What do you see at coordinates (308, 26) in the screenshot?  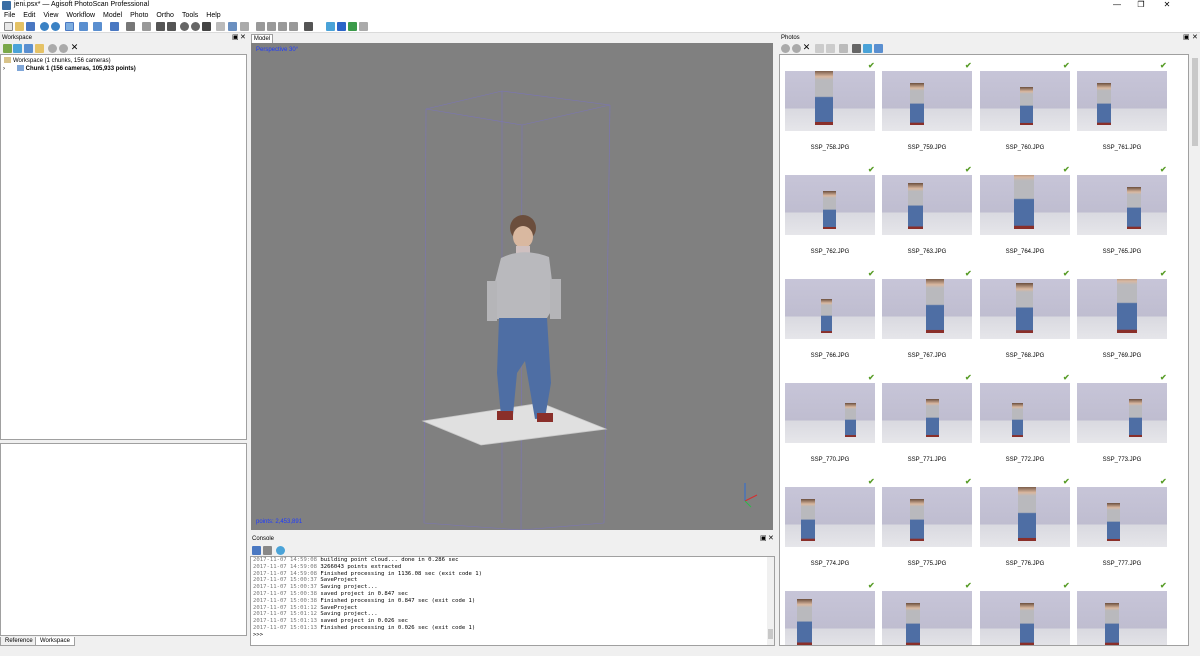 I see `region-icon` at bounding box center [308, 26].